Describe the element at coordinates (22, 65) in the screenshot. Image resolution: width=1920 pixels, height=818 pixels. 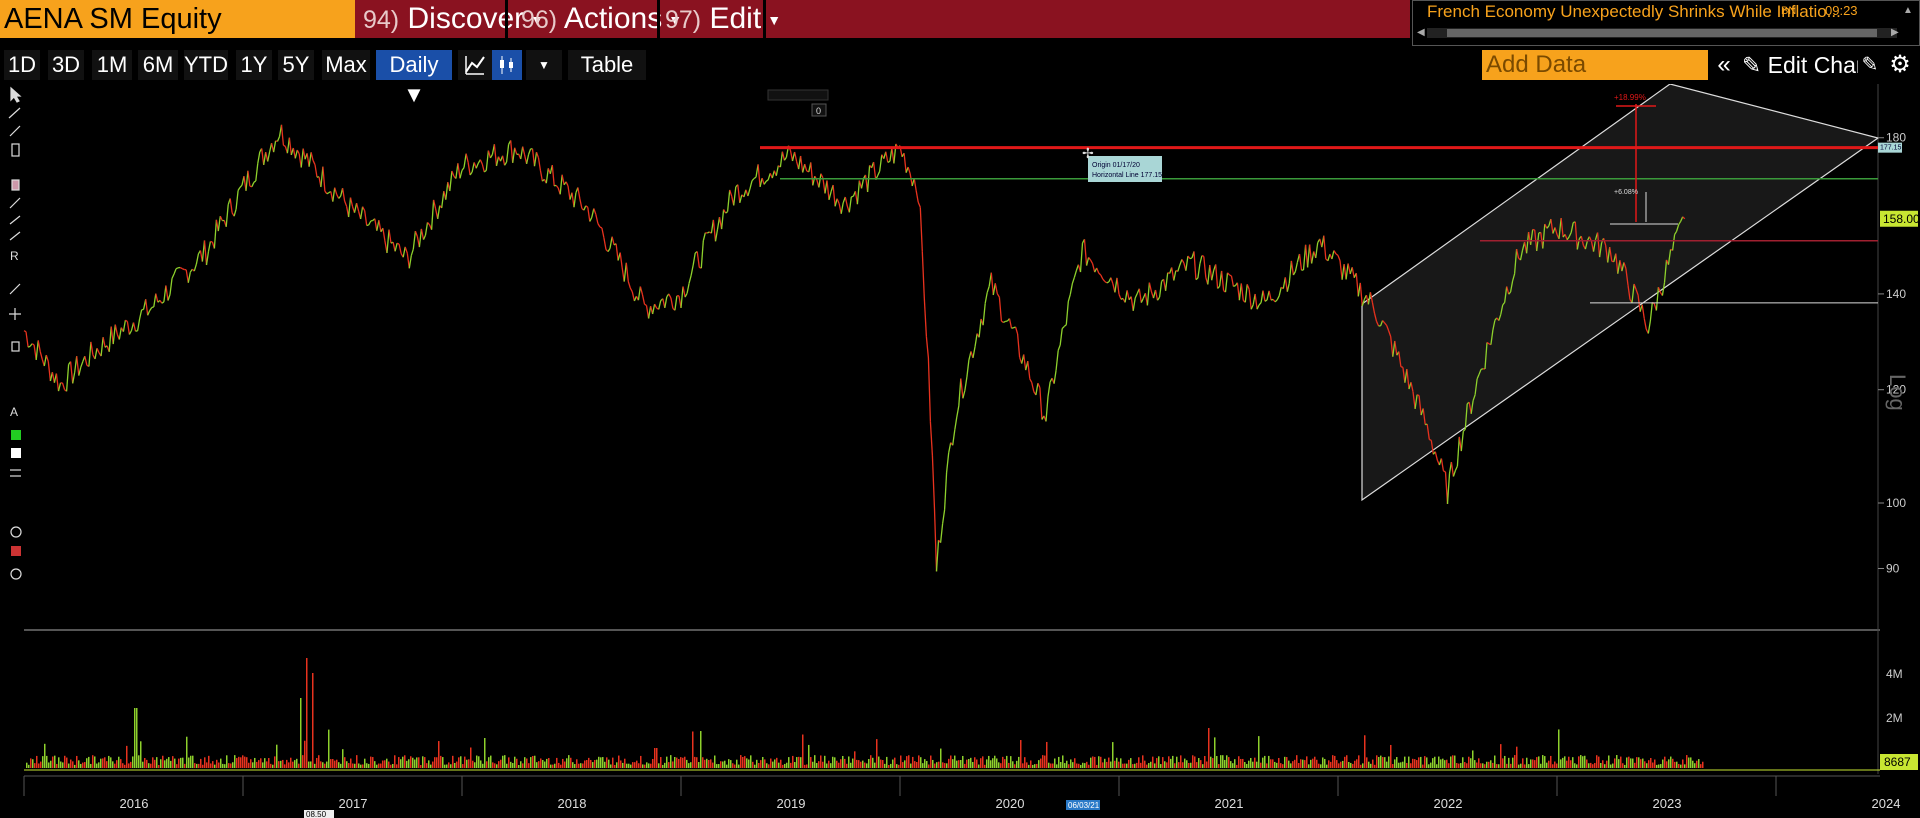
I see `period-1d-button: 1D` at that location.